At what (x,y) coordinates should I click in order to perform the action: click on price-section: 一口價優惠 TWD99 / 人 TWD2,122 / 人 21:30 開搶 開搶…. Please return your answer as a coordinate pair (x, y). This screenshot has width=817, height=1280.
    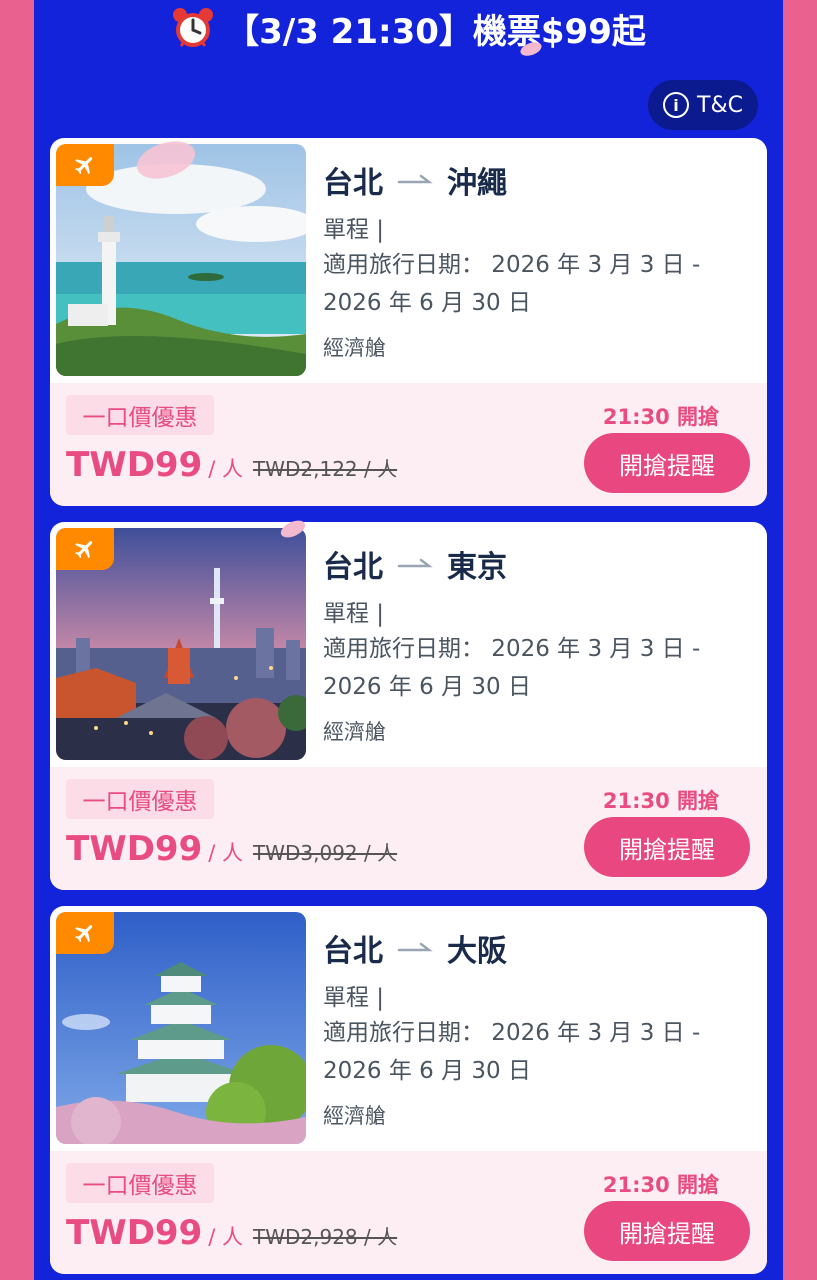
    Looking at the image, I should click on (408, 444).